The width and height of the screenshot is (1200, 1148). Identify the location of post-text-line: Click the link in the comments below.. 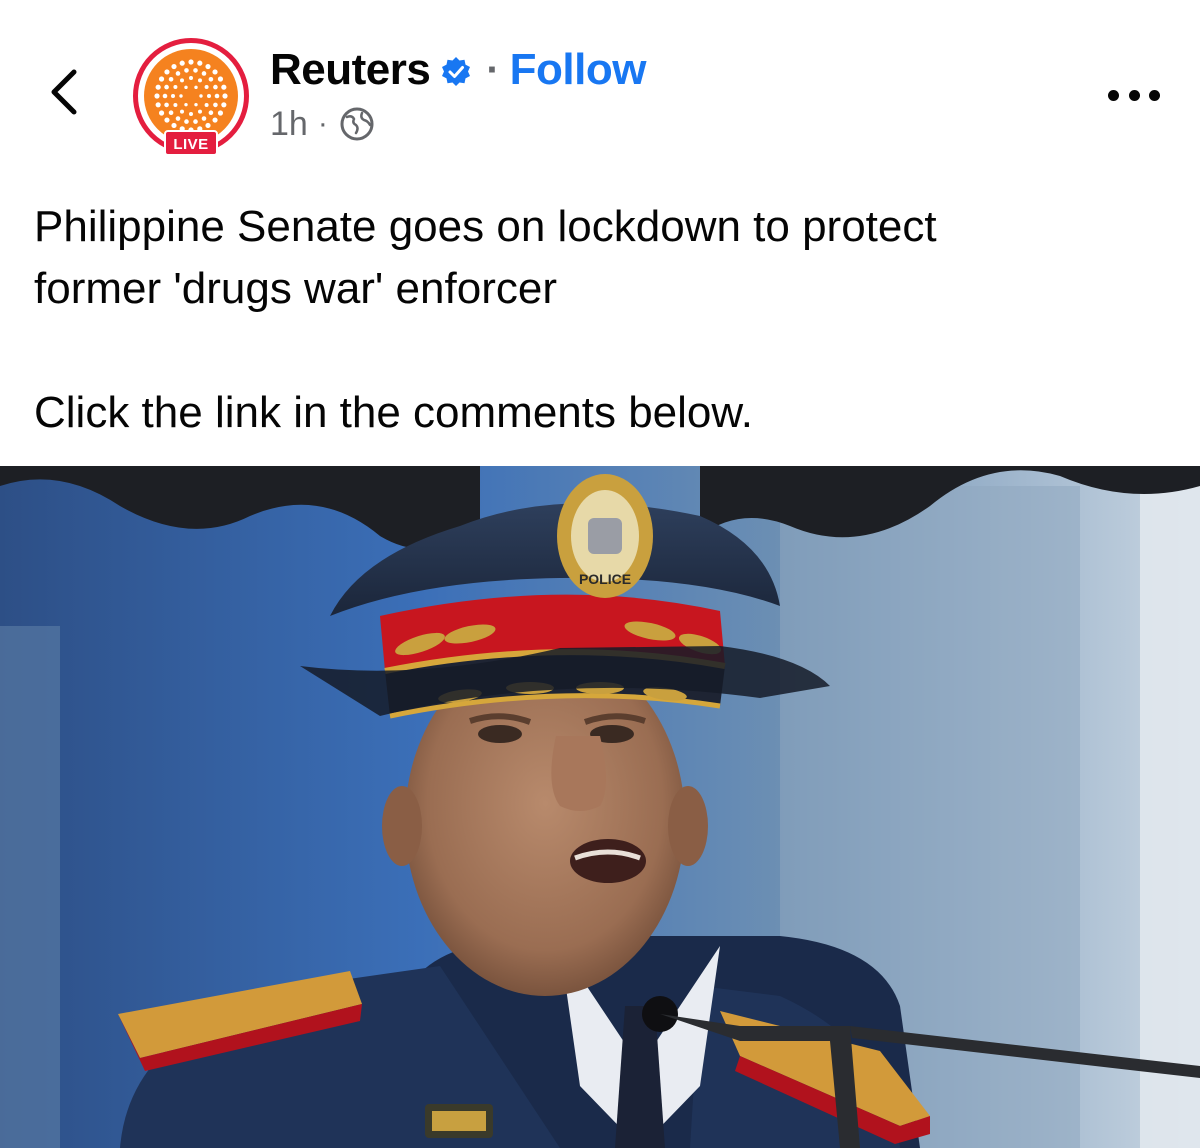
(393, 412).